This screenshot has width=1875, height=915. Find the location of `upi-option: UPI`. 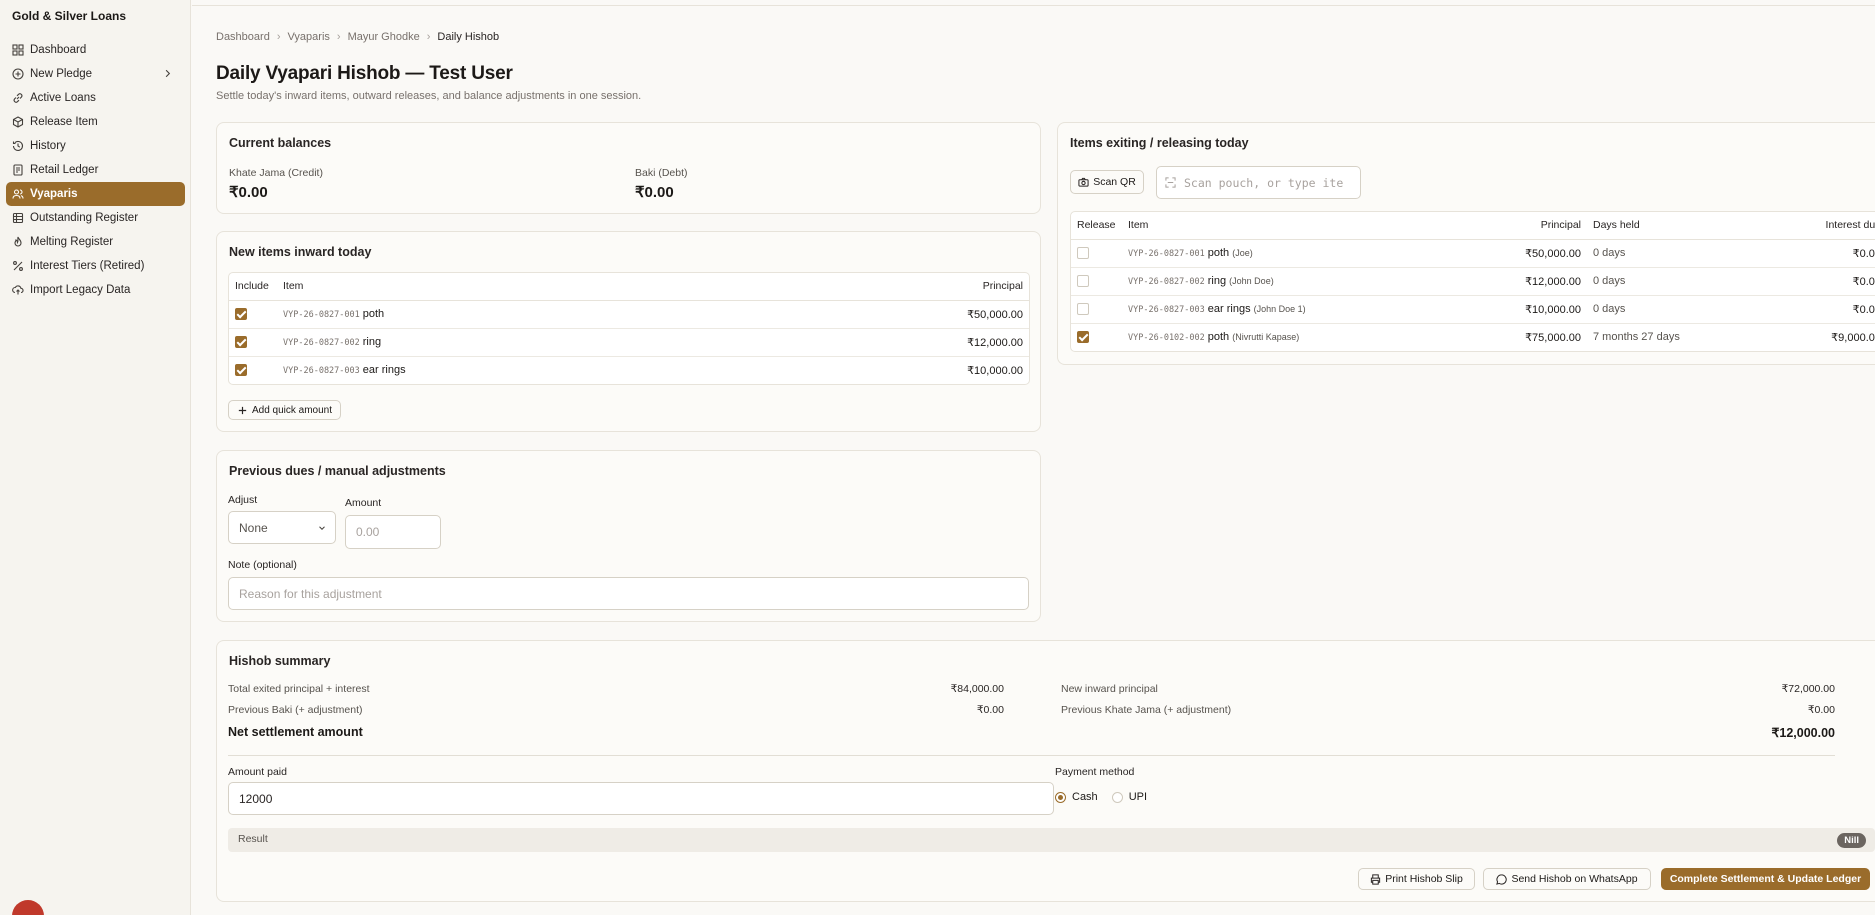

upi-option: UPI is located at coordinates (1129, 797).